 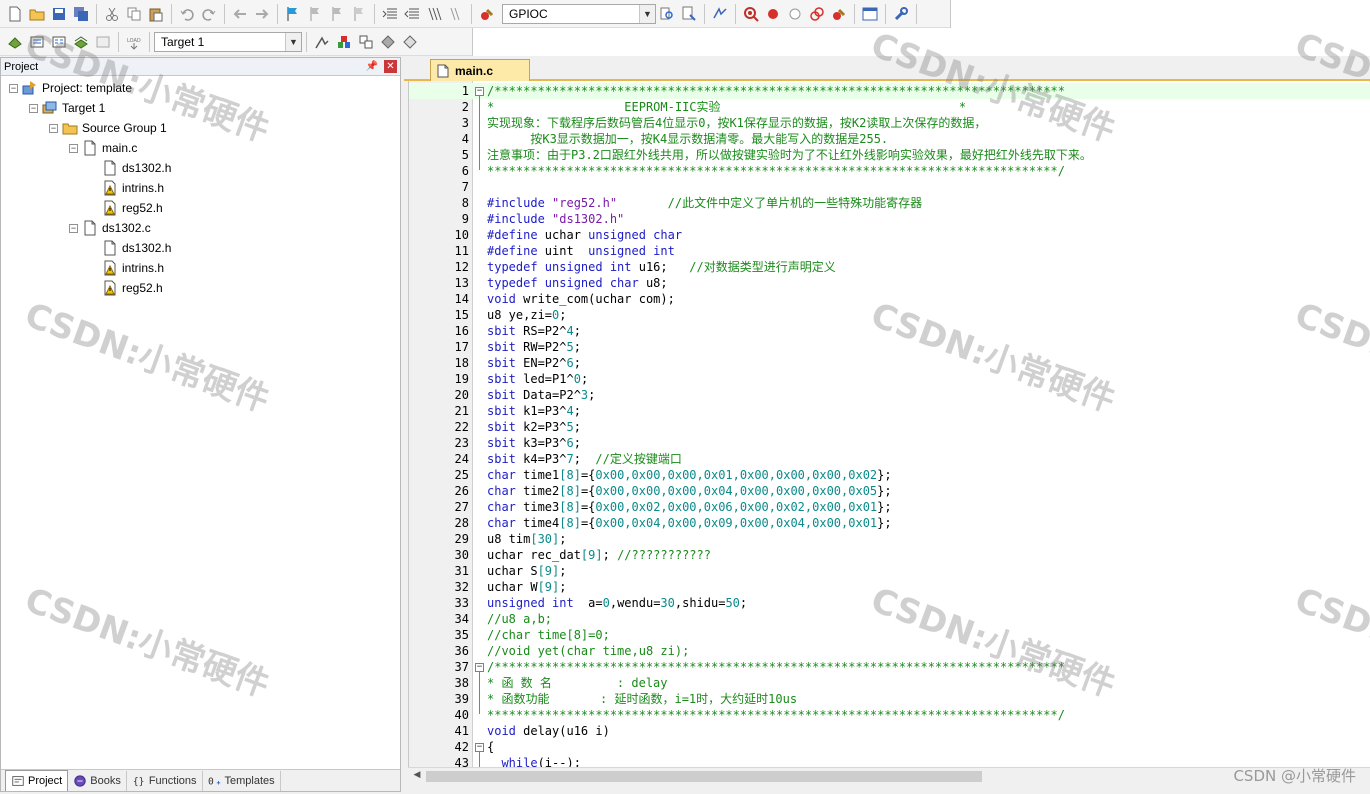 I want to click on horizontal-scrollbar: ◀, so click(x=889, y=775).